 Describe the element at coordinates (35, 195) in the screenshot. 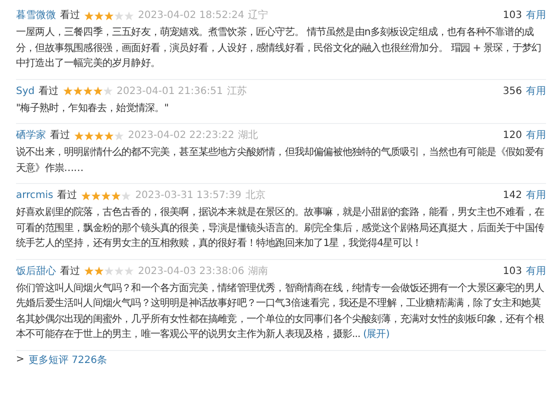

I see `username-link: arrcmis` at that location.